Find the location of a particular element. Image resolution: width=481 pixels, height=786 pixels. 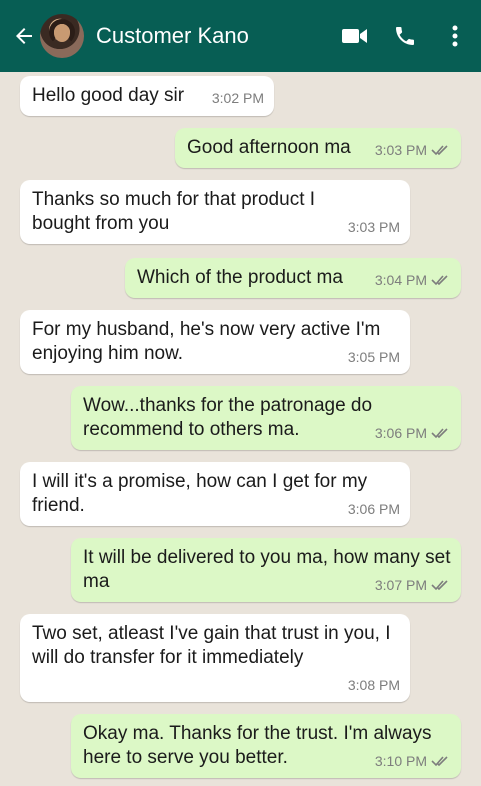

message-time: 3:10 PM is located at coordinates (400, 761).